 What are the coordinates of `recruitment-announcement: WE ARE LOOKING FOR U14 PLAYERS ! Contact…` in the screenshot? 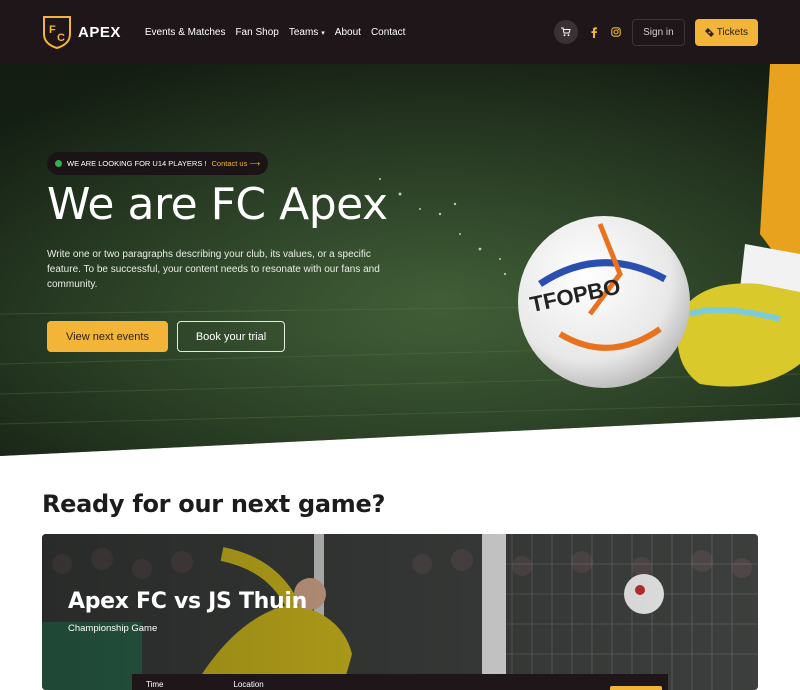 It's located at (158, 163).